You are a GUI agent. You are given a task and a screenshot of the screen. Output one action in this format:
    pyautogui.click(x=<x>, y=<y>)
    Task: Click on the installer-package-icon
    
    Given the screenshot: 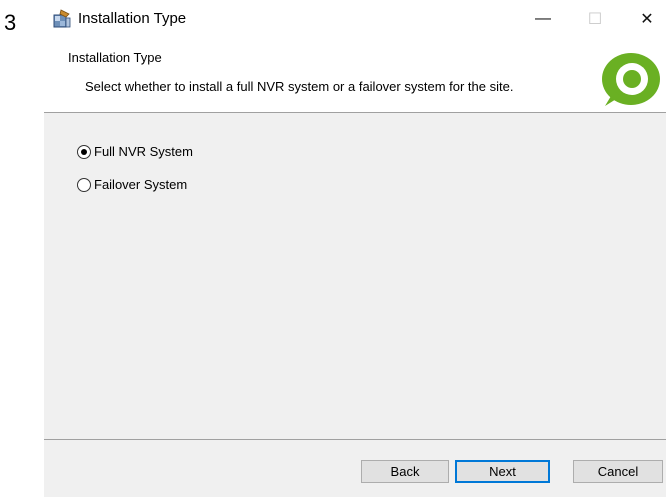 What is the action you would take?
    pyautogui.click(x=62, y=19)
    